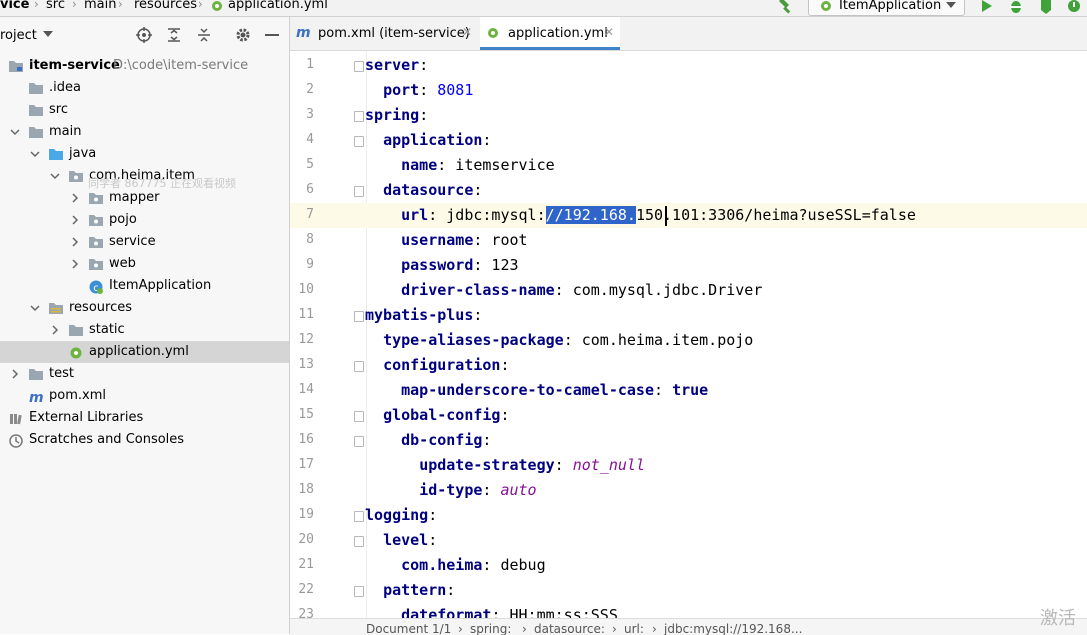 The image size is (1087, 635). I want to click on package-icon, so click(96, 266).